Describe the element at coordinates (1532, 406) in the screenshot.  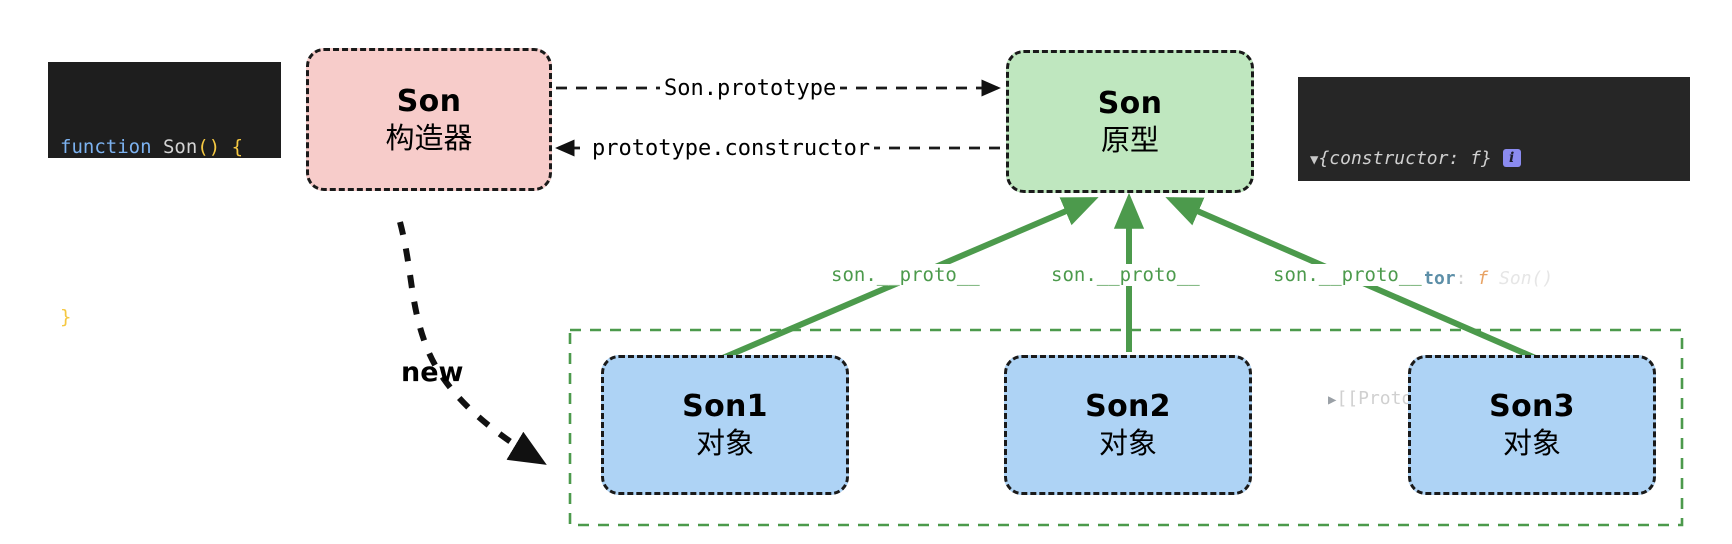
I see `node-title: Son3` at that location.